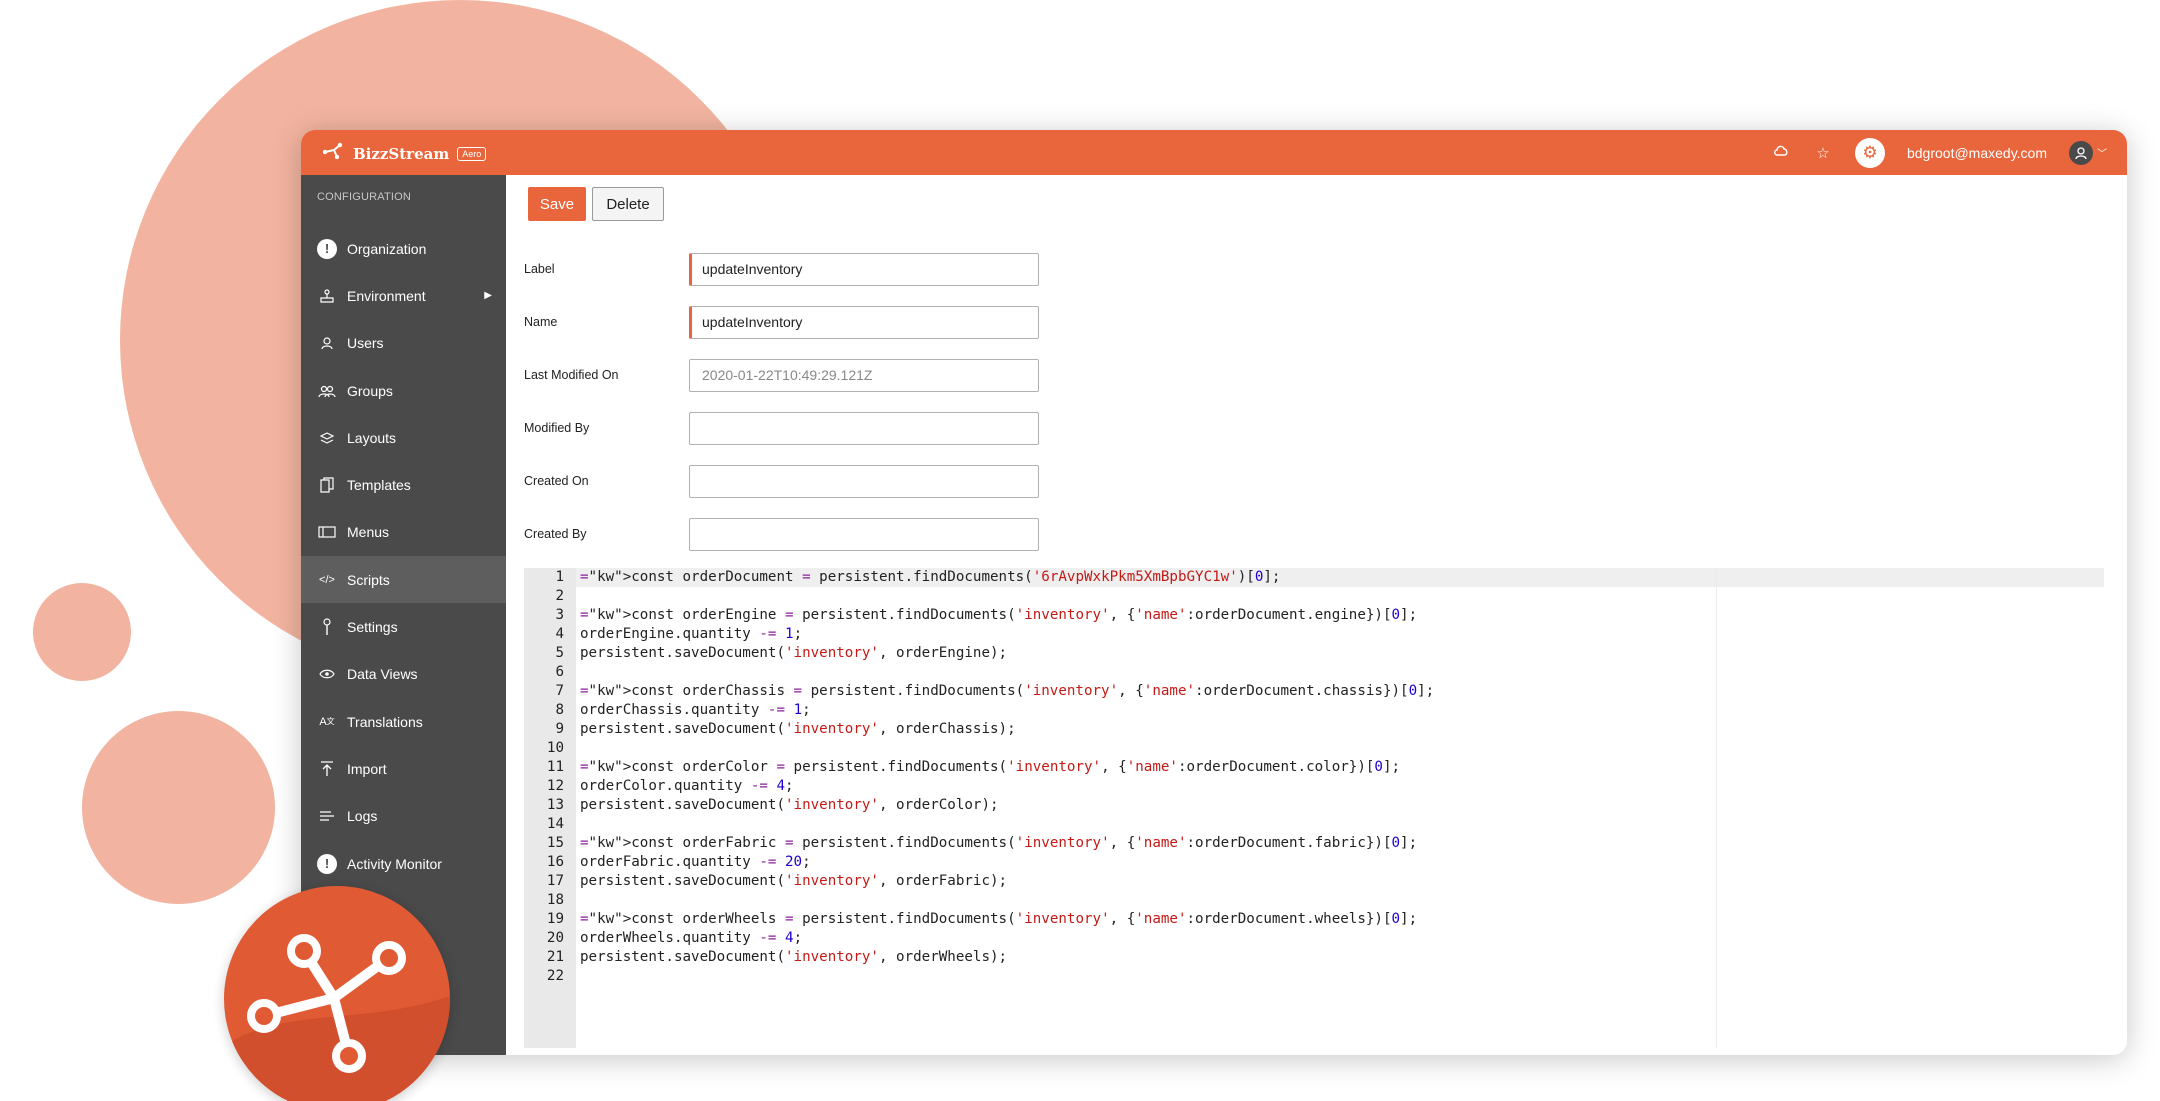 Image resolution: width=2160 pixels, height=1101 pixels. Describe the element at coordinates (2102, 154) in the screenshot. I see `chevron-down-icon: ﹀` at that location.